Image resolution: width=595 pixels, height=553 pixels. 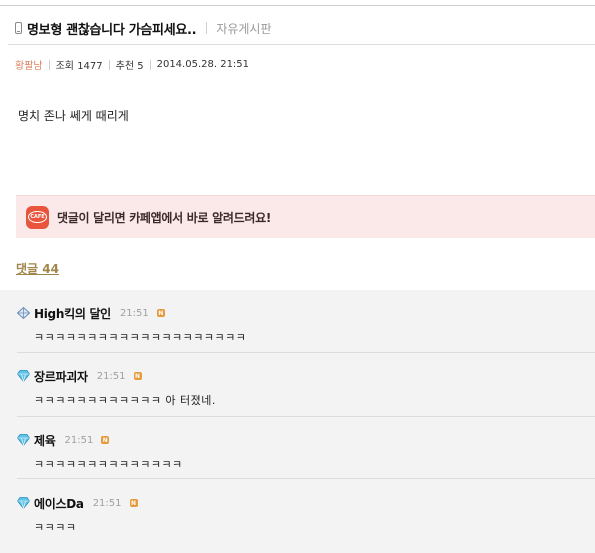 I want to click on comment-text: ㅋㅋㅋㅋㅋㅋㅋㅋㅋㅋㅋㅋㅋㅋㅋㅋㅋㅋㅋㅋ, so click(x=140, y=337).